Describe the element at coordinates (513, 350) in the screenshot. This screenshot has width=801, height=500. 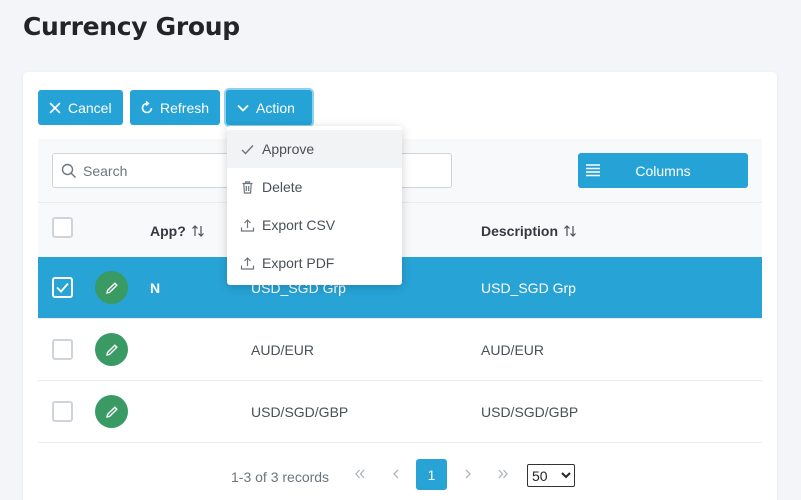
I see `description-cell: AUD/EUR` at that location.